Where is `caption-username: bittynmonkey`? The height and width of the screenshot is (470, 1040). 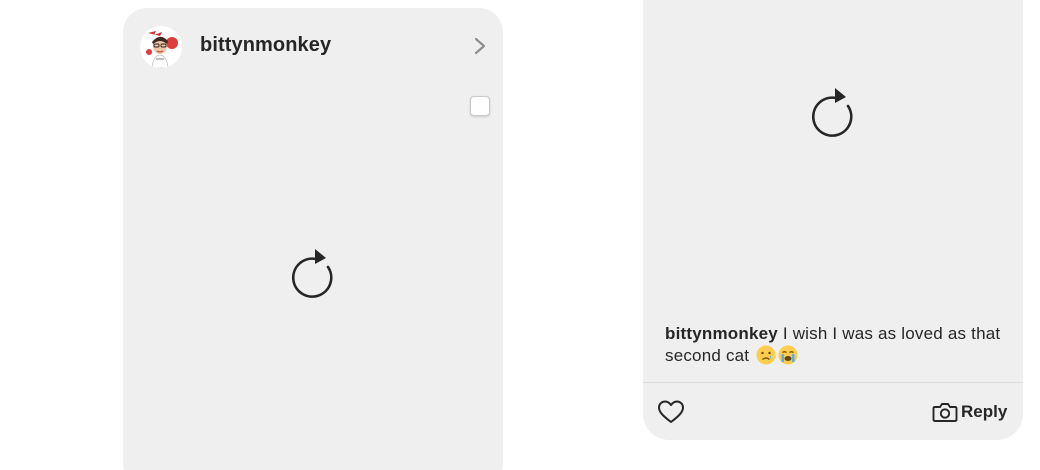 caption-username: bittynmonkey is located at coordinates (721, 333).